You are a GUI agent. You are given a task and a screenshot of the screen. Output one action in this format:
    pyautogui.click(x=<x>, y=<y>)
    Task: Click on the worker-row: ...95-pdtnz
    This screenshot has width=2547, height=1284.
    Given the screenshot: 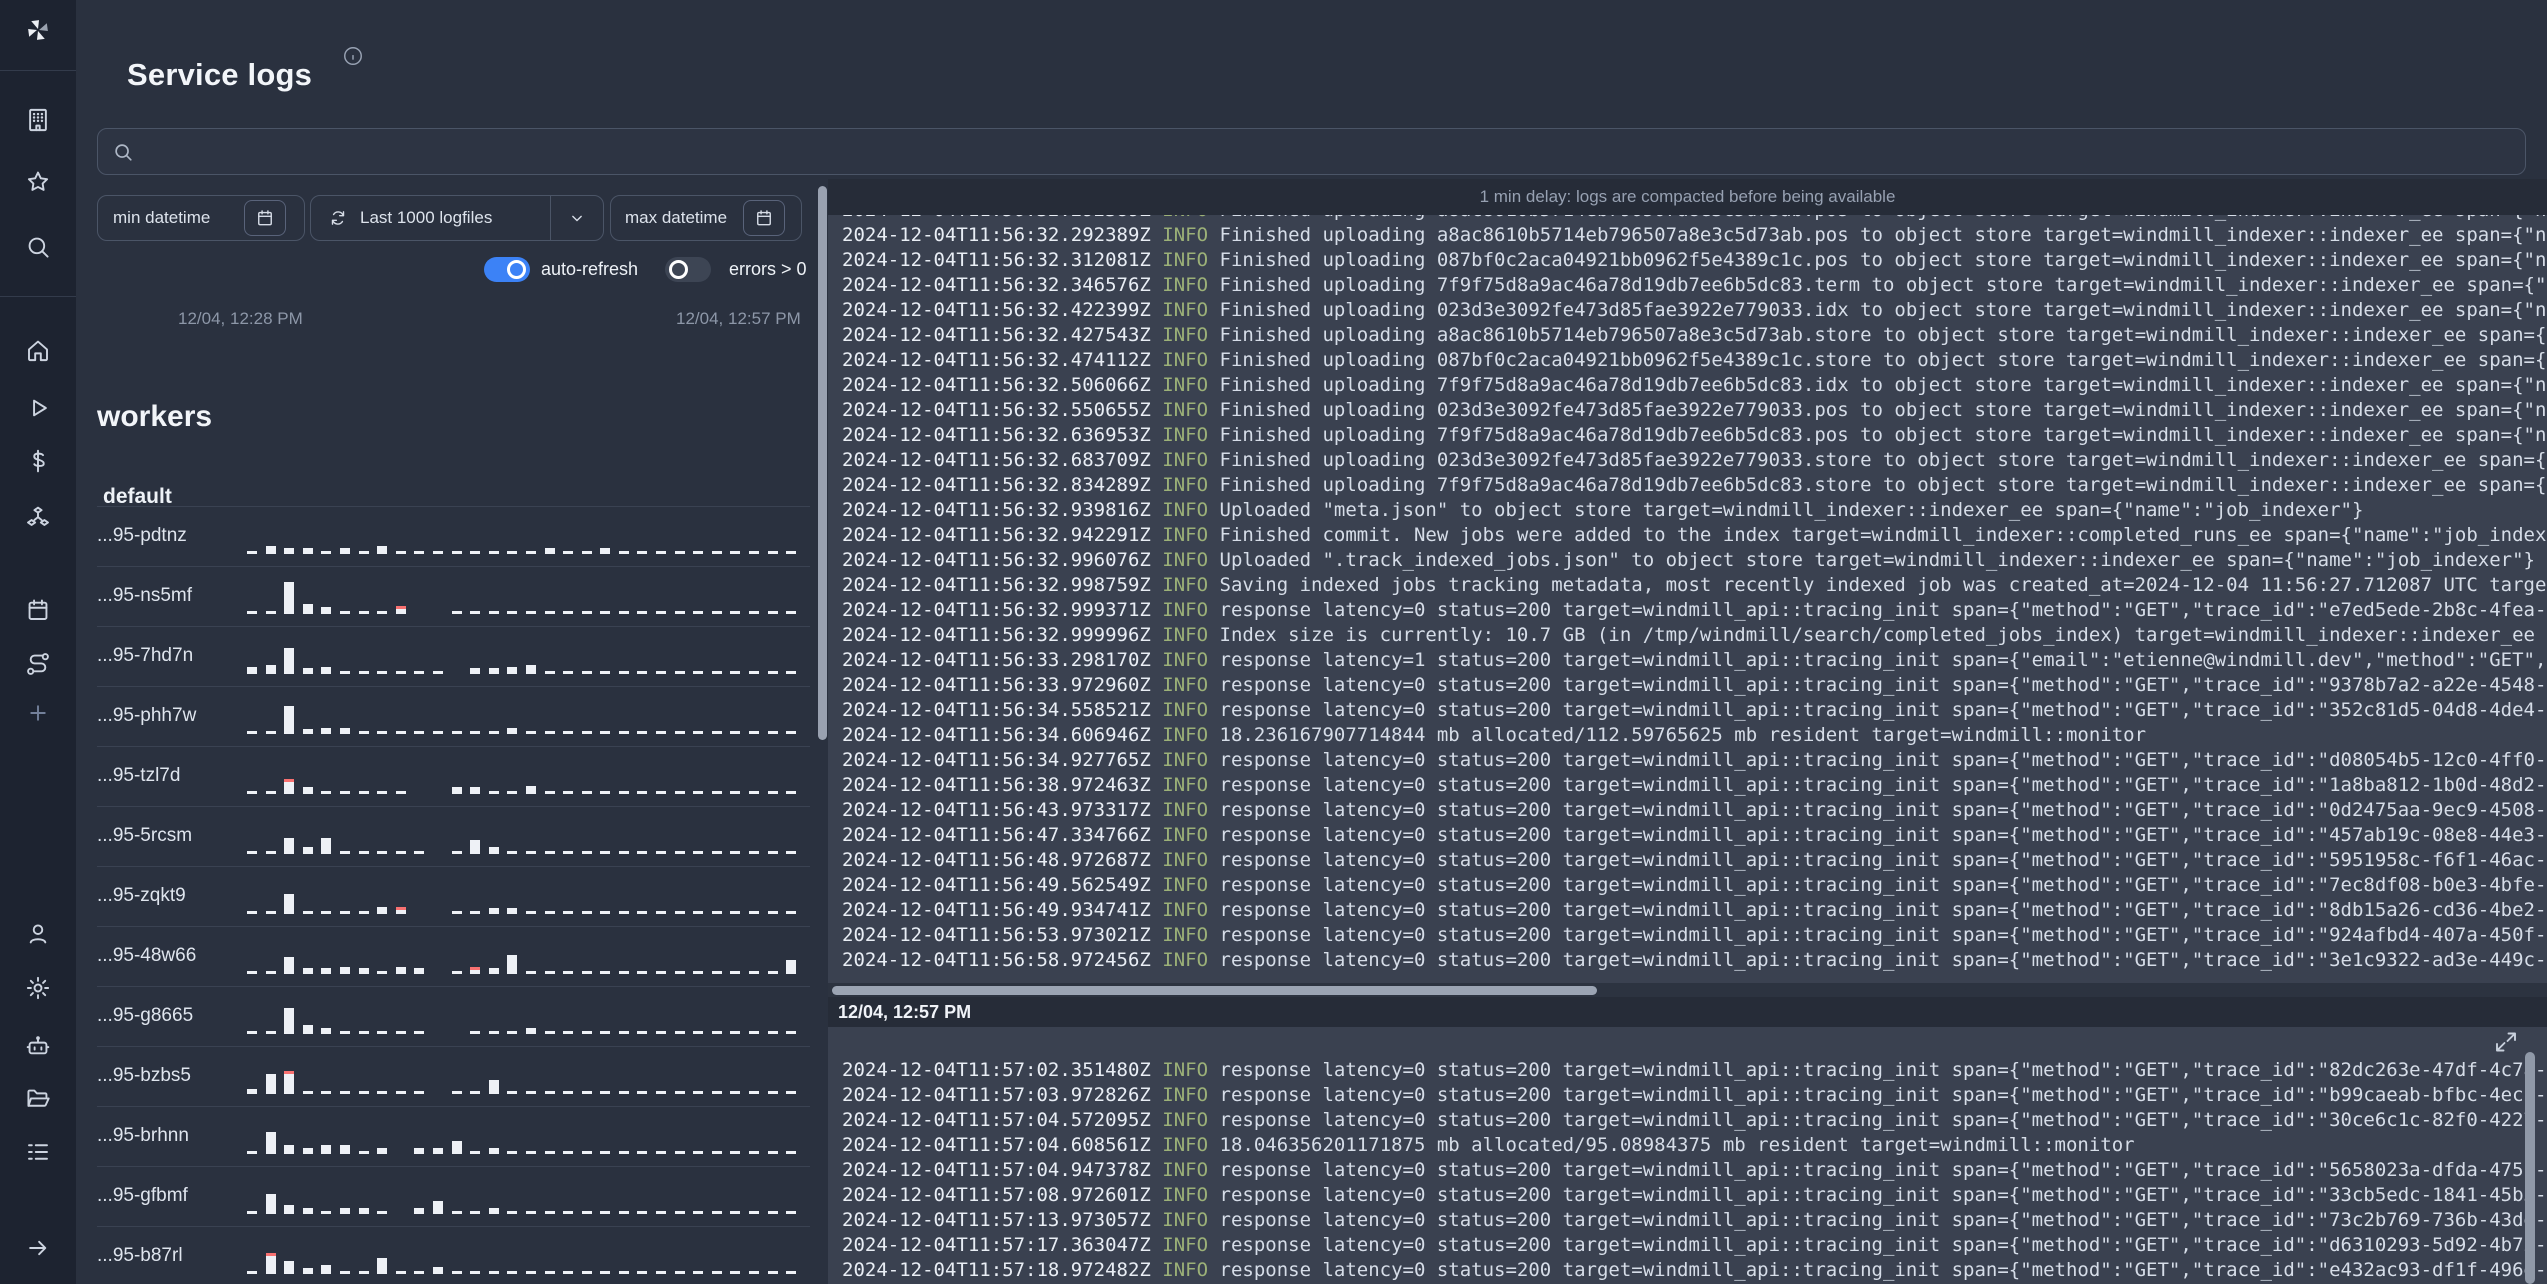 What is the action you would take?
    pyautogui.click(x=453, y=536)
    